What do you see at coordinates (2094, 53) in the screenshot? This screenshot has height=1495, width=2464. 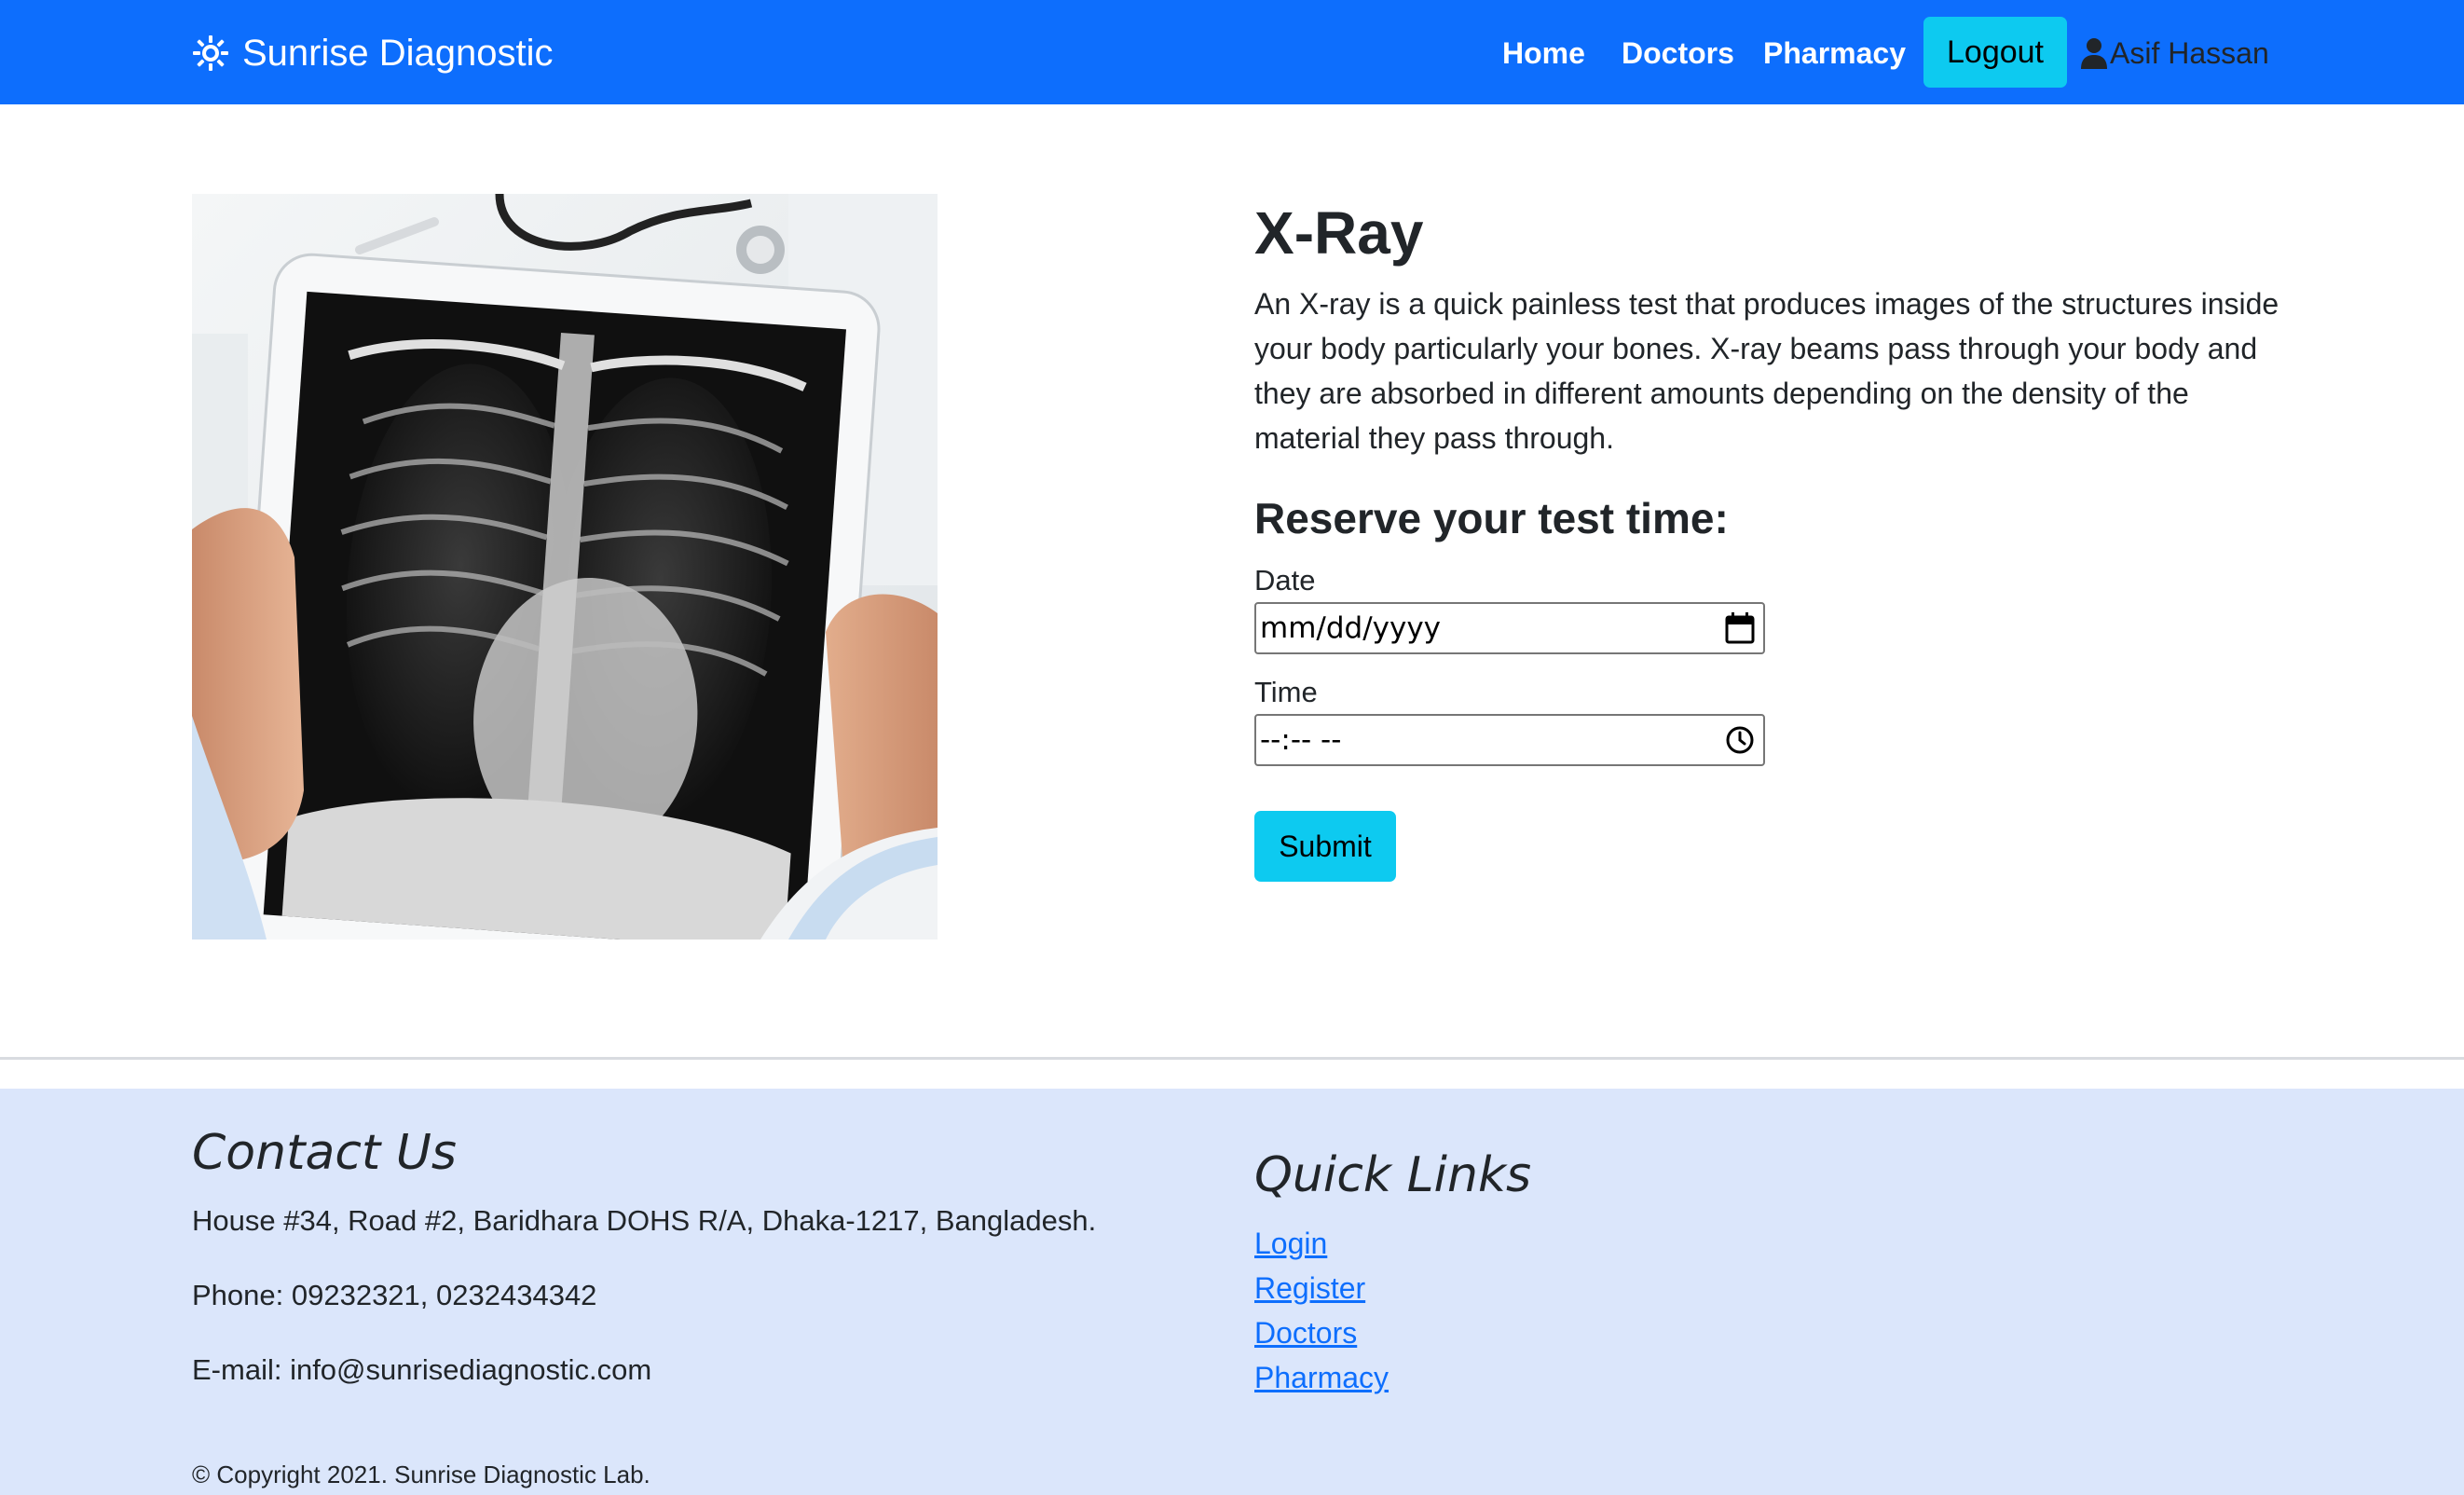 I see `person-icon` at bounding box center [2094, 53].